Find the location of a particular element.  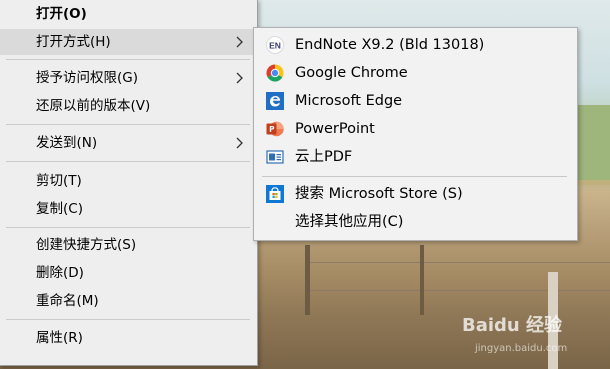

menu-item-label: 属性(R) is located at coordinates (59, 338).